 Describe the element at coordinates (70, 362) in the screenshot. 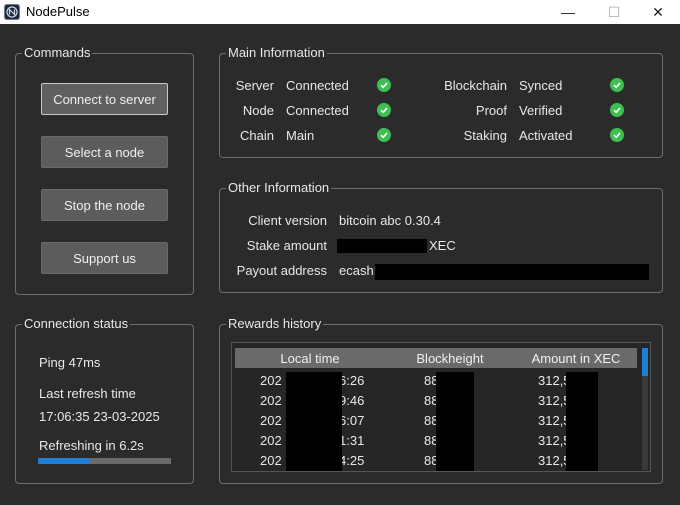

I see `ping-text: Ping 47ms` at that location.